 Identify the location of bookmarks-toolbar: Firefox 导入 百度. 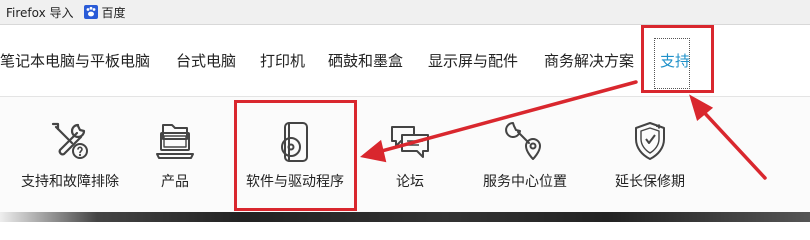
(405, 12).